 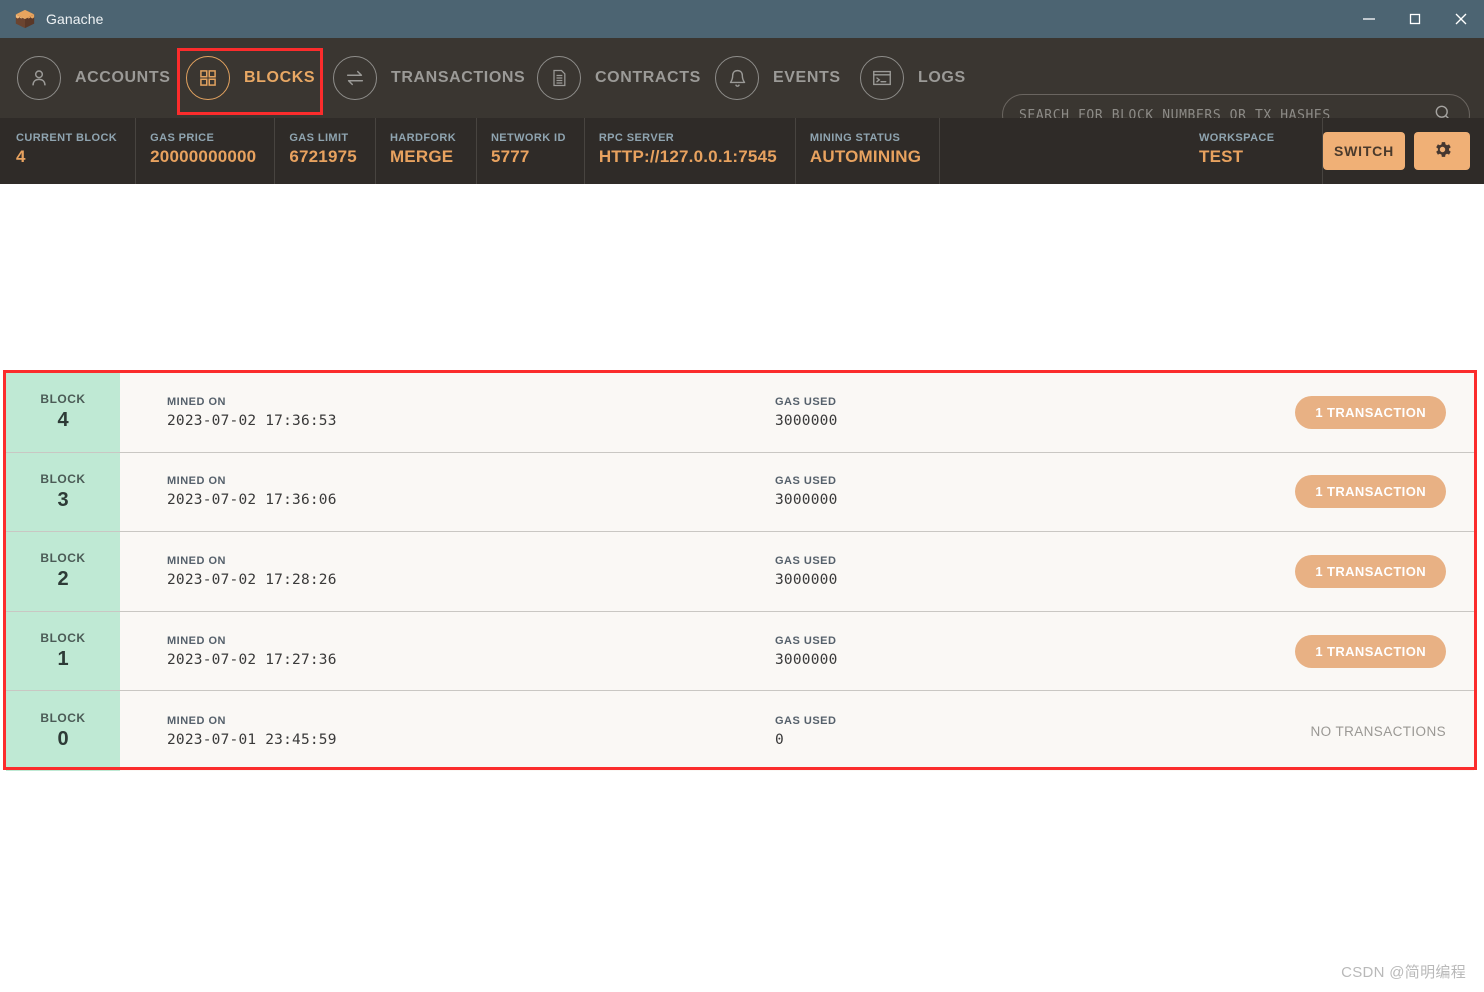 What do you see at coordinates (182, 138) in the screenshot?
I see `stat-gas-price-label: GAS PRICE` at bounding box center [182, 138].